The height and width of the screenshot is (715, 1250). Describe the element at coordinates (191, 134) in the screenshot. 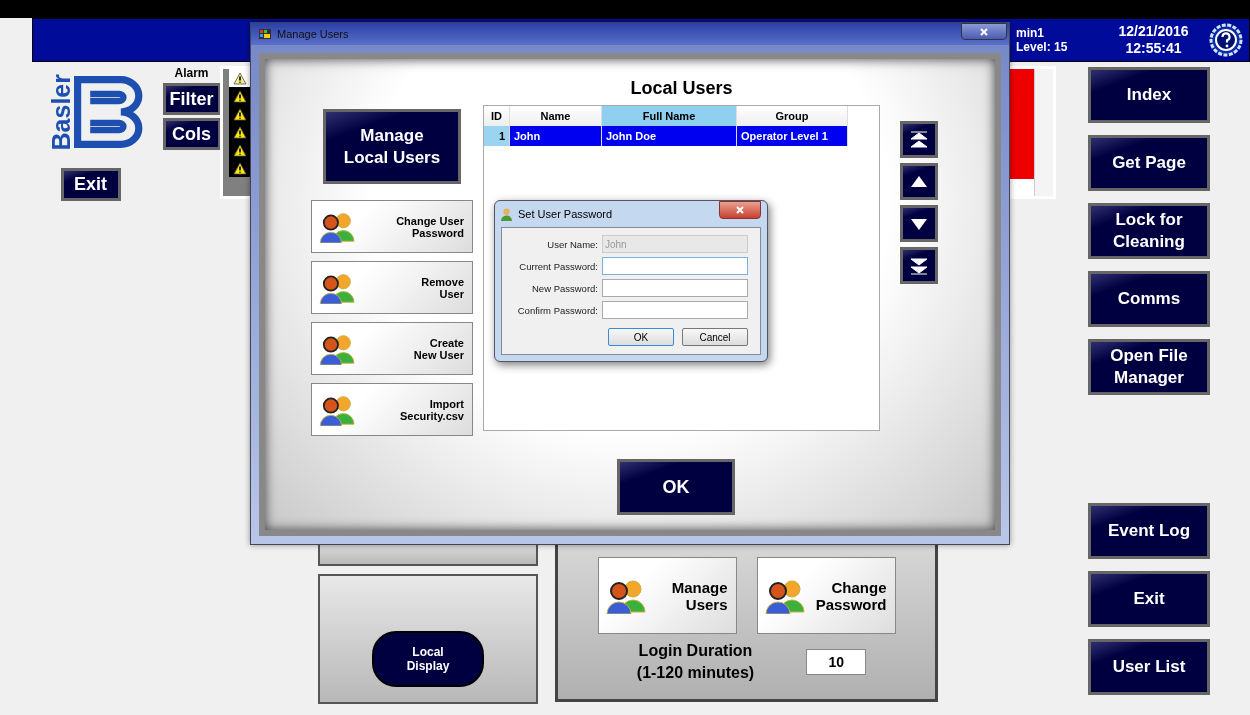

I see `alarm-button: Cols` at that location.